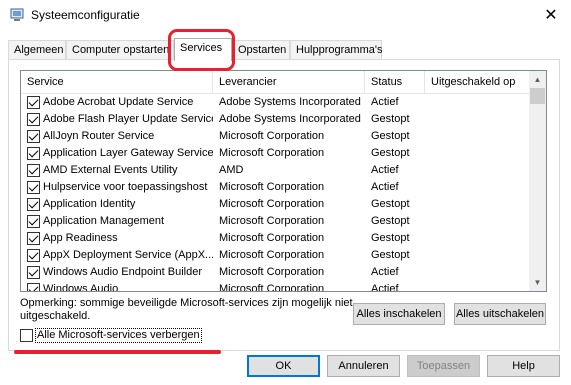  Describe the element at coordinates (26, 335) in the screenshot. I see `hide-ms-services-checkbox` at that location.